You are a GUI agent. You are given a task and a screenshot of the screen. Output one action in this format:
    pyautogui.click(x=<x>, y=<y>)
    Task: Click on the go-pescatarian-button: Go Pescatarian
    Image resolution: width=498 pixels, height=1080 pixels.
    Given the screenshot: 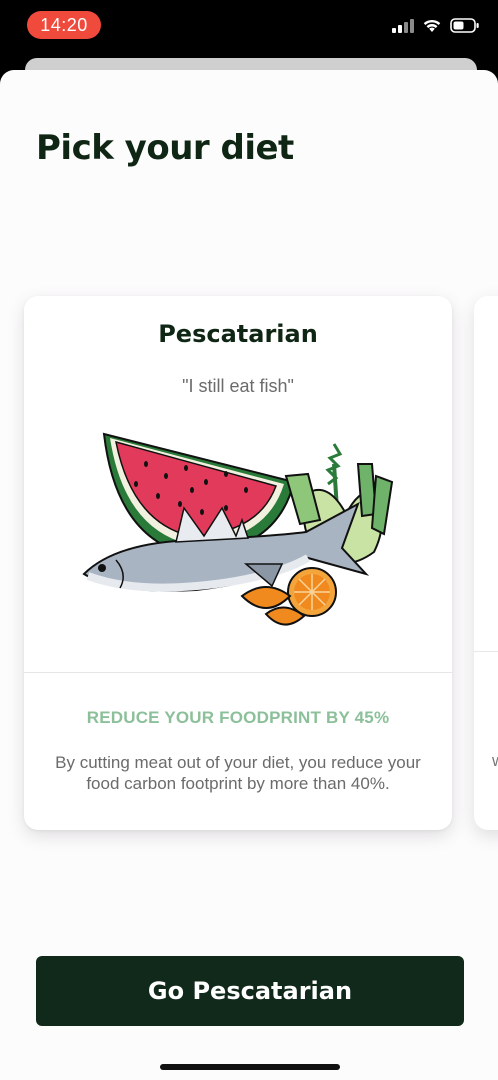 What is the action you would take?
    pyautogui.click(x=250, y=991)
    